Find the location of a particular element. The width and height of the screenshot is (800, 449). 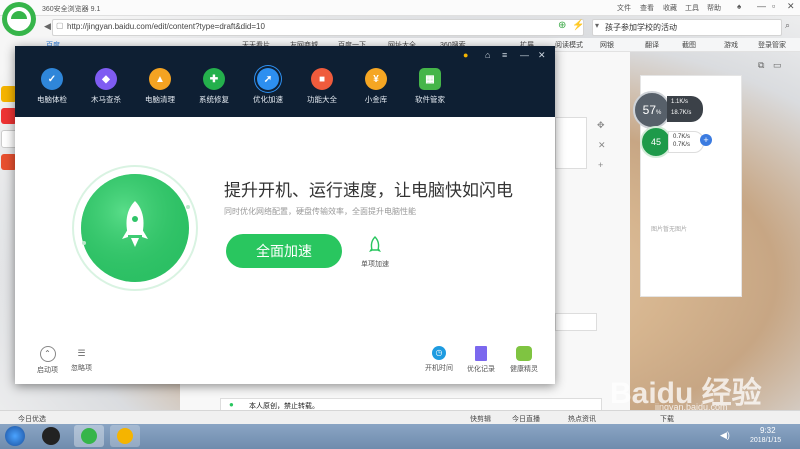

fav-item: 阅读模式 is located at coordinates (569, 45).